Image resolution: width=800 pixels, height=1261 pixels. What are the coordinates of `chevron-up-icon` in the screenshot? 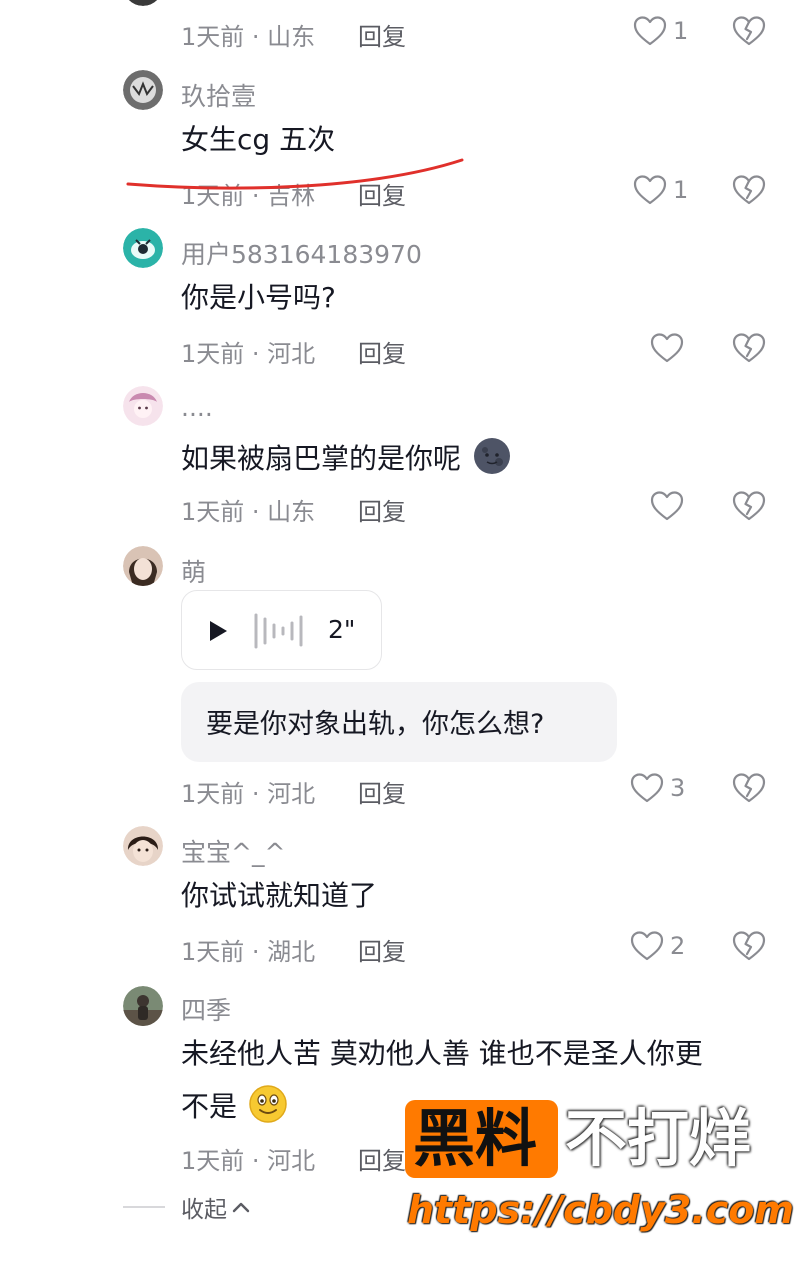 It's located at (241, 1207).